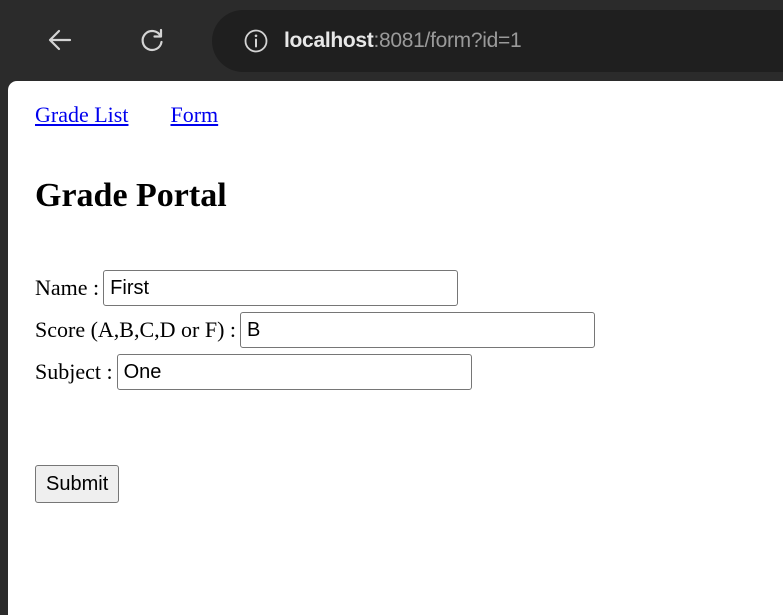  Describe the element at coordinates (194, 114) in the screenshot. I see `nav-link-form: Form` at that location.